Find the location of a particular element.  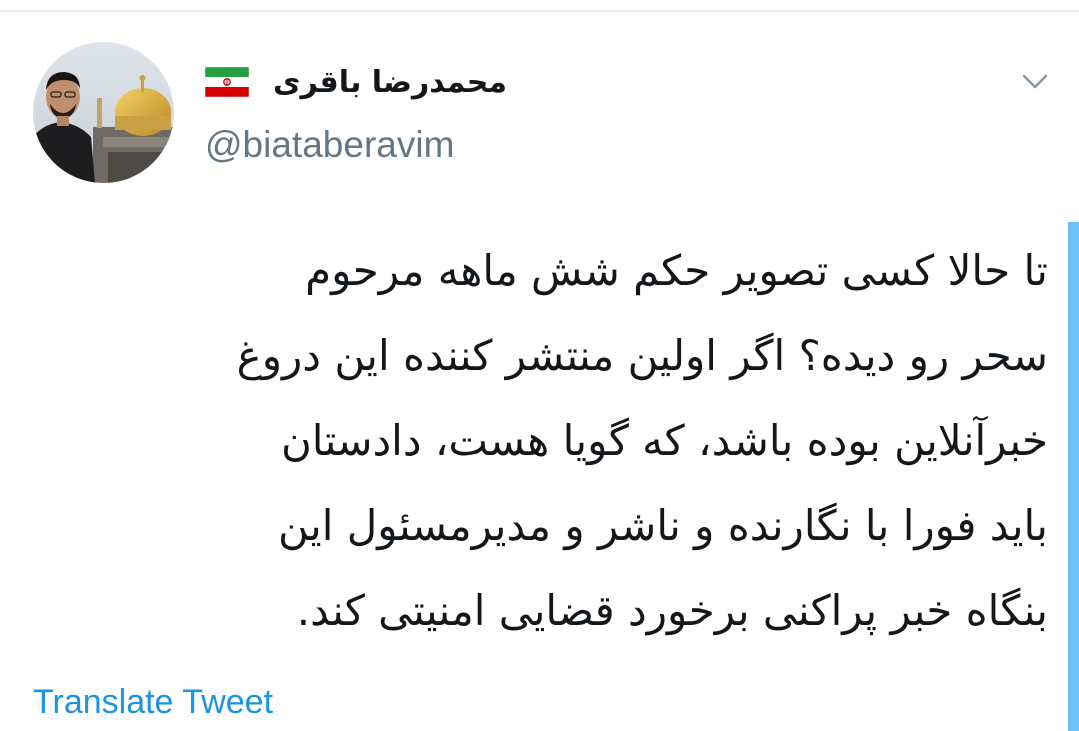

tweet-line: تا حالا کسی تصویر حکم شش ماهه مرحوم is located at coordinates (676, 270).